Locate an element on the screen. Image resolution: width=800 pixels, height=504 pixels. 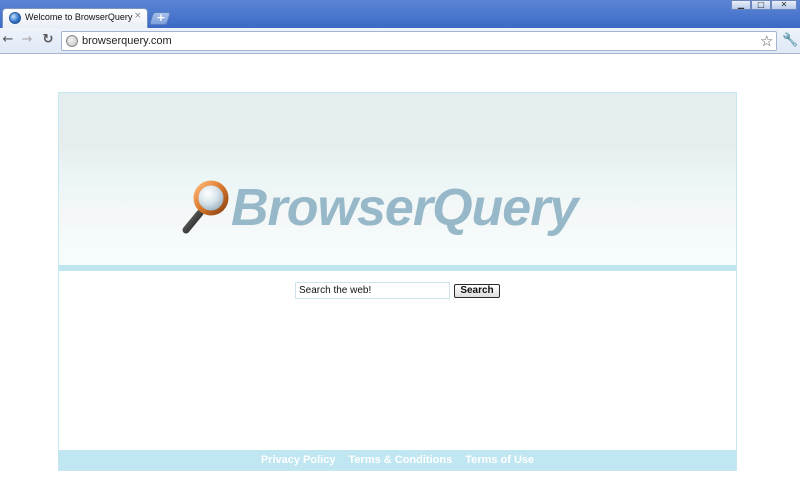
search-form: Search is located at coordinates (400, 292).